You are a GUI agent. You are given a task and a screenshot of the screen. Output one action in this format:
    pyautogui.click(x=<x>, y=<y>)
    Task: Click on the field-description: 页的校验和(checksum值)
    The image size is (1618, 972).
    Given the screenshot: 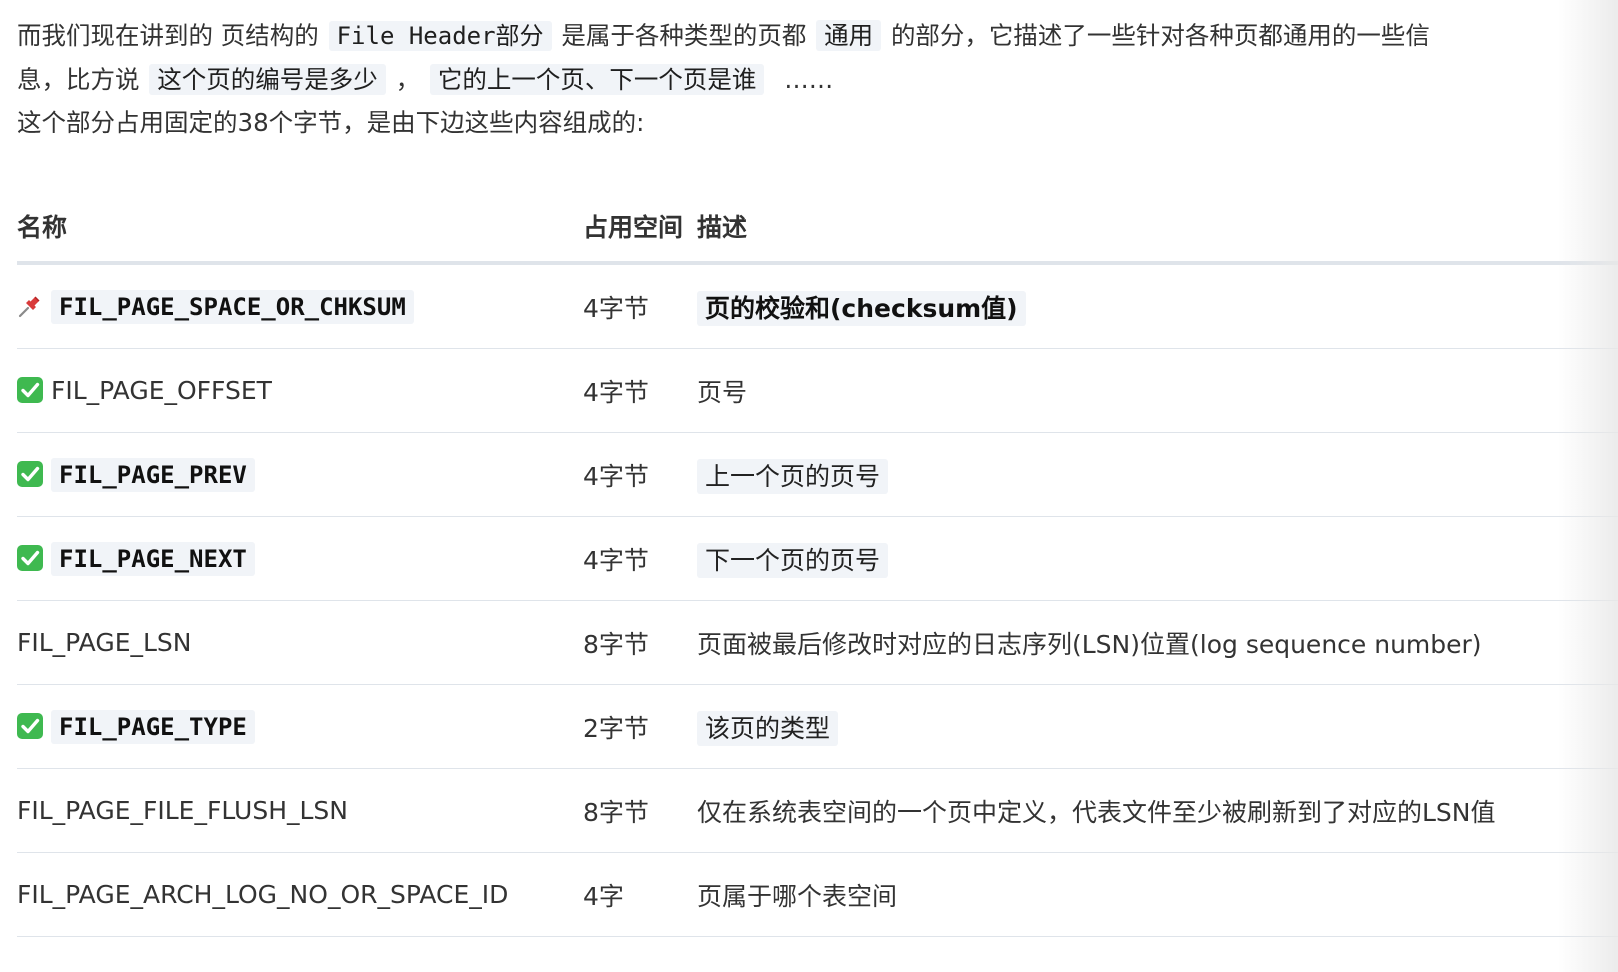 What is the action you would take?
    pyautogui.click(x=861, y=308)
    